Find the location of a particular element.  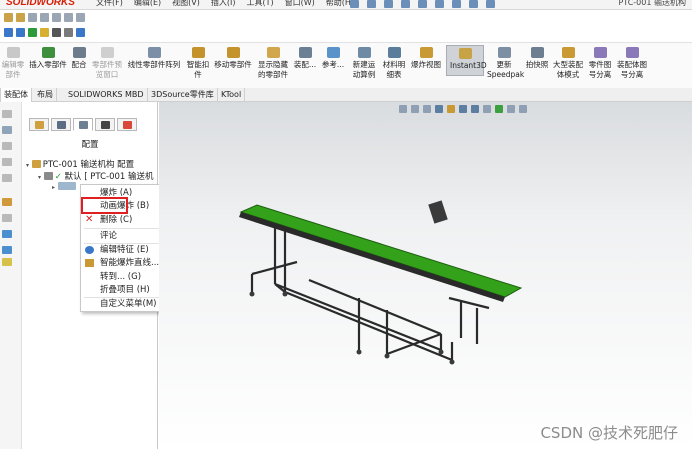

property-icon is located at coordinates (61, 124).